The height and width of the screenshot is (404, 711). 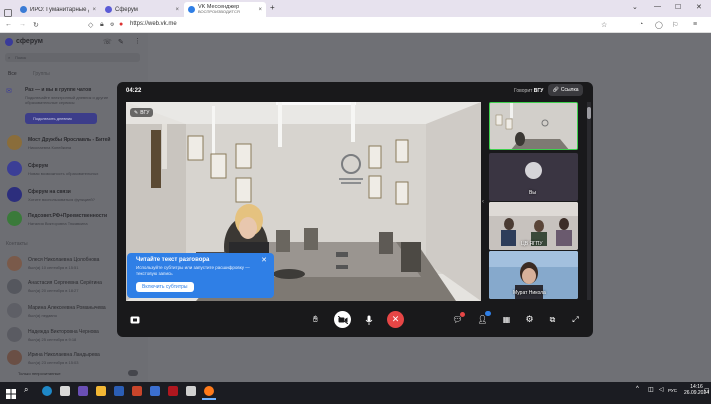 What do you see at coordinates (90, 25) in the screenshot?
I see `shield-icon: ◇` at bounding box center [90, 25].